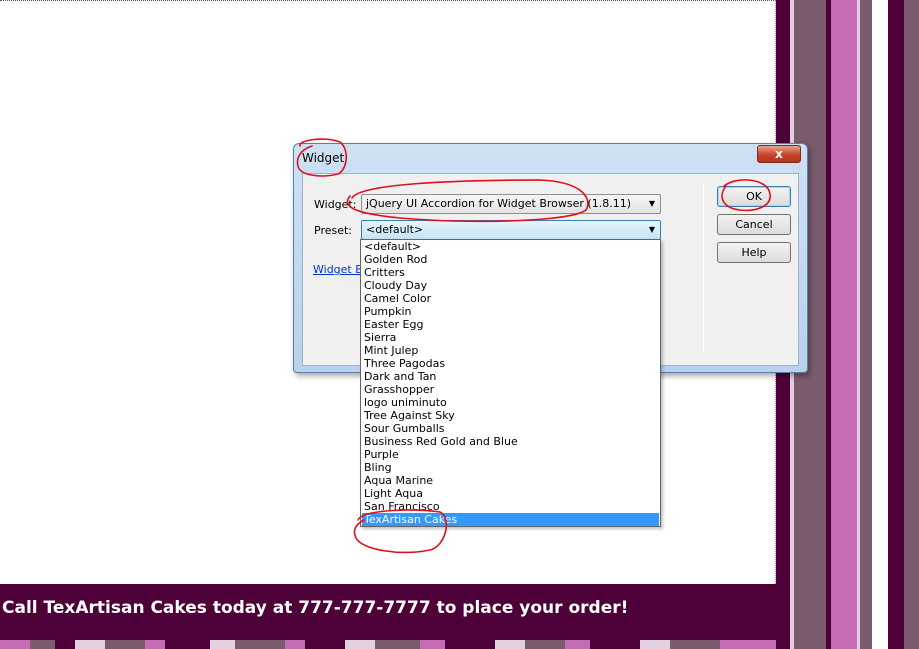 The height and width of the screenshot is (649, 919). Describe the element at coordinates (335, 204) in the screenshot. I see `widget-label: Widget:` at that location.